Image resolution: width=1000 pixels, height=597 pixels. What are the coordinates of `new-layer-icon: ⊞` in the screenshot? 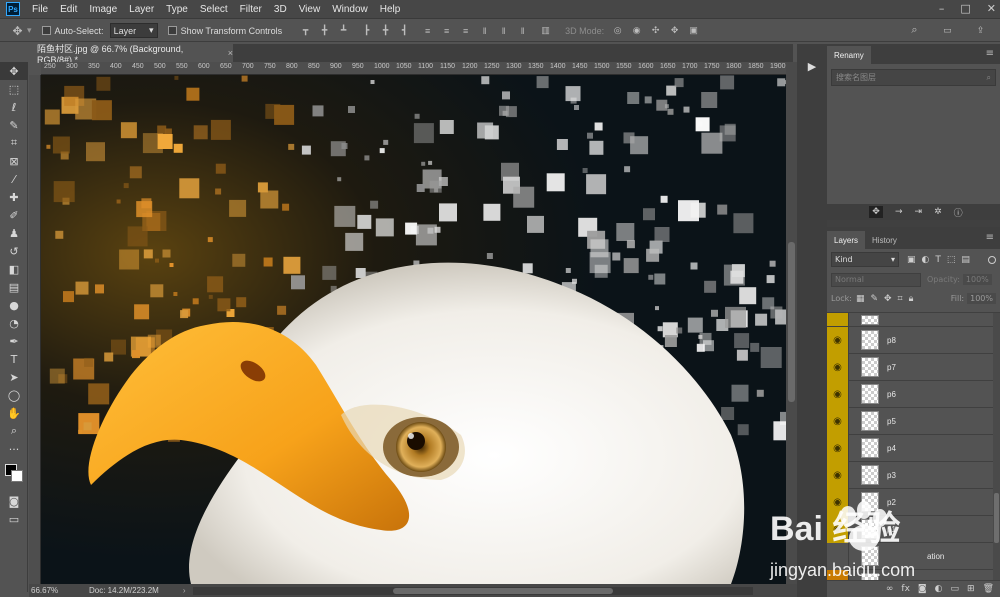 It's located at (971, 589).